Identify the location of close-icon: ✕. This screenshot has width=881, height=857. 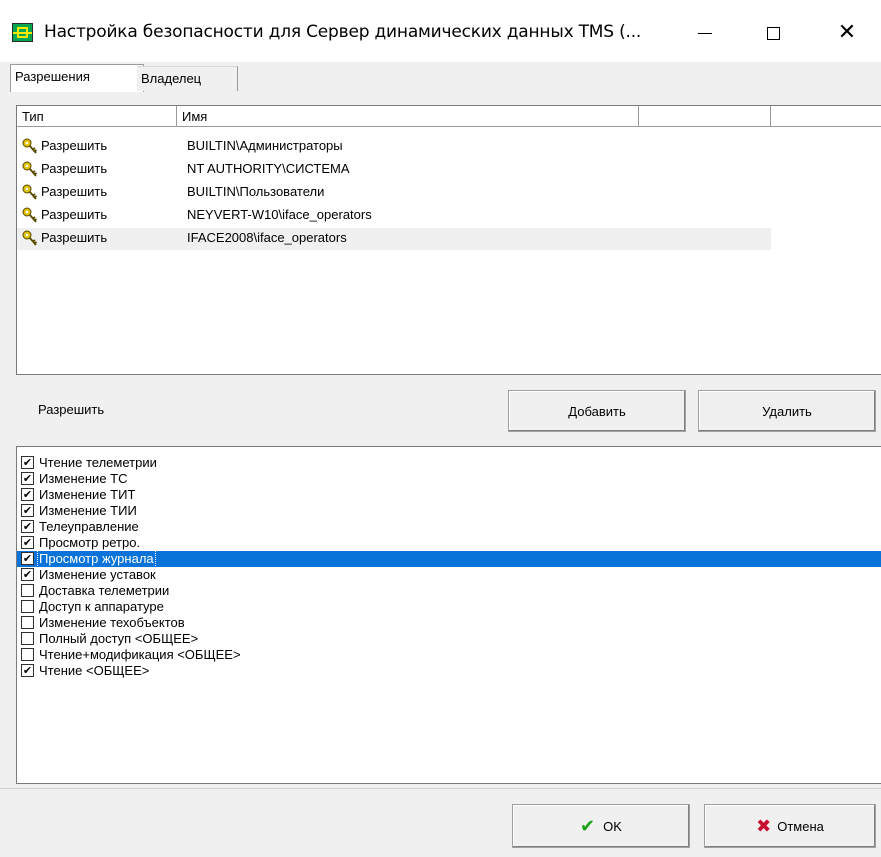
(847, 32).